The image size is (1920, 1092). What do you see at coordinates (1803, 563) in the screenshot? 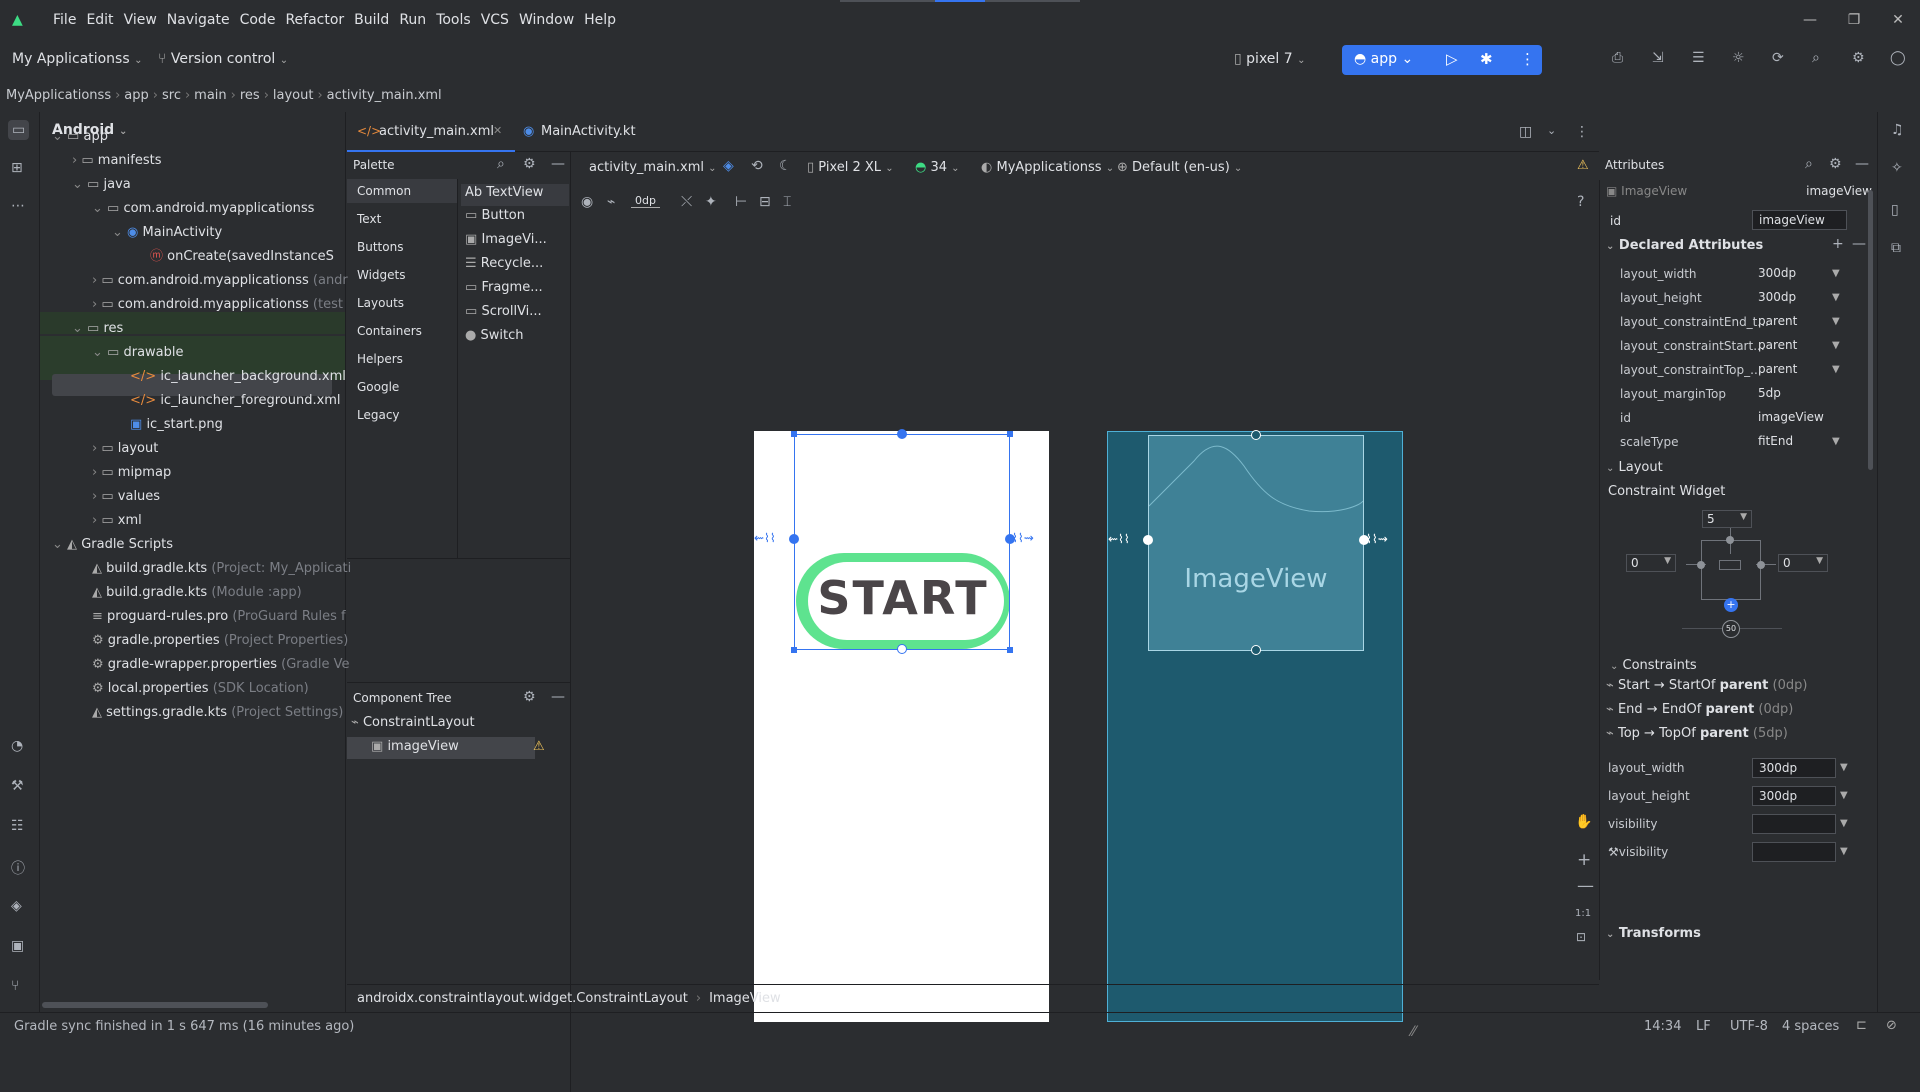
I see `margin-end-field: 0 ▼` at bounding box center [1803, 563].